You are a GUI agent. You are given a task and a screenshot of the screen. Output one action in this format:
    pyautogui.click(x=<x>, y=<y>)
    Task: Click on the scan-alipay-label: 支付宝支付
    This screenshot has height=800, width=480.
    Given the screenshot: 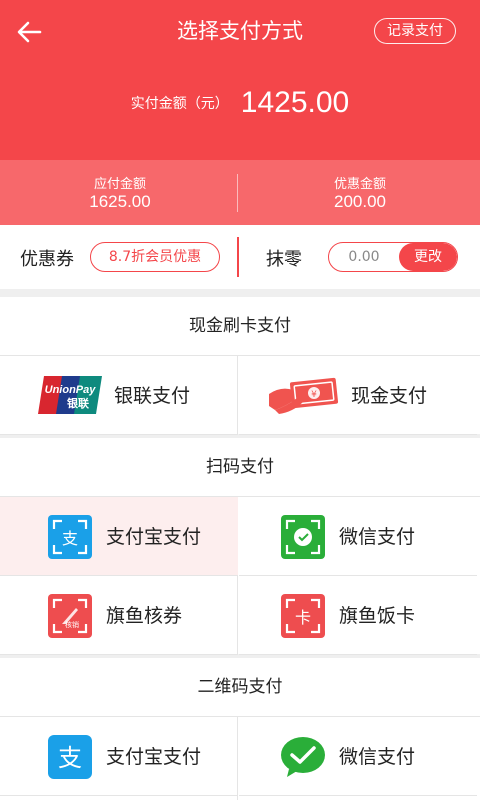 What is the action you would take?
    pyautogui.click(x=154, y=537)
    